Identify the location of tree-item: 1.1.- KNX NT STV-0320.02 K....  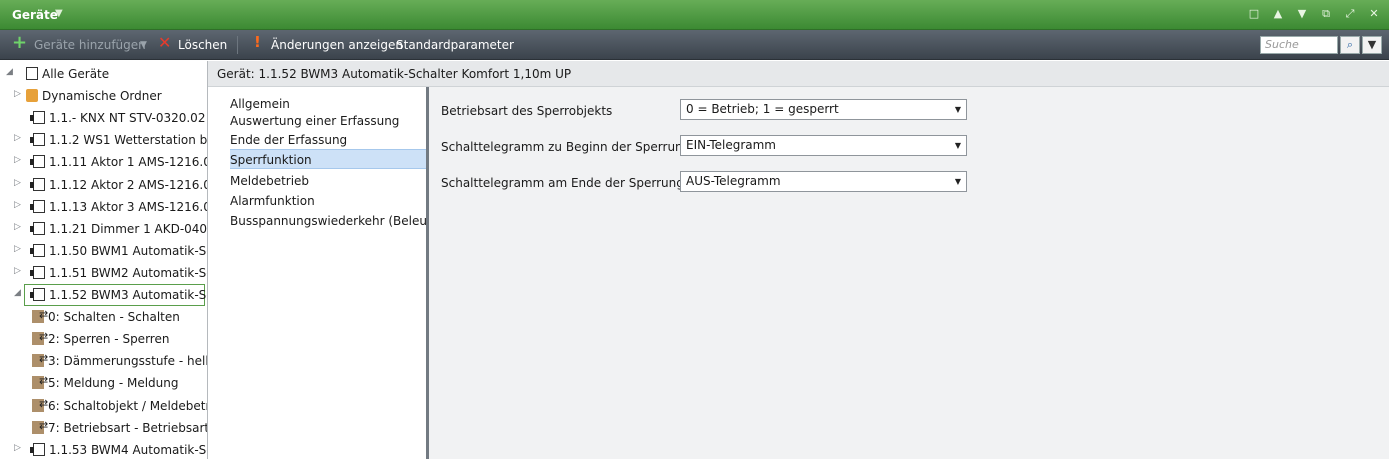
(103, 118).